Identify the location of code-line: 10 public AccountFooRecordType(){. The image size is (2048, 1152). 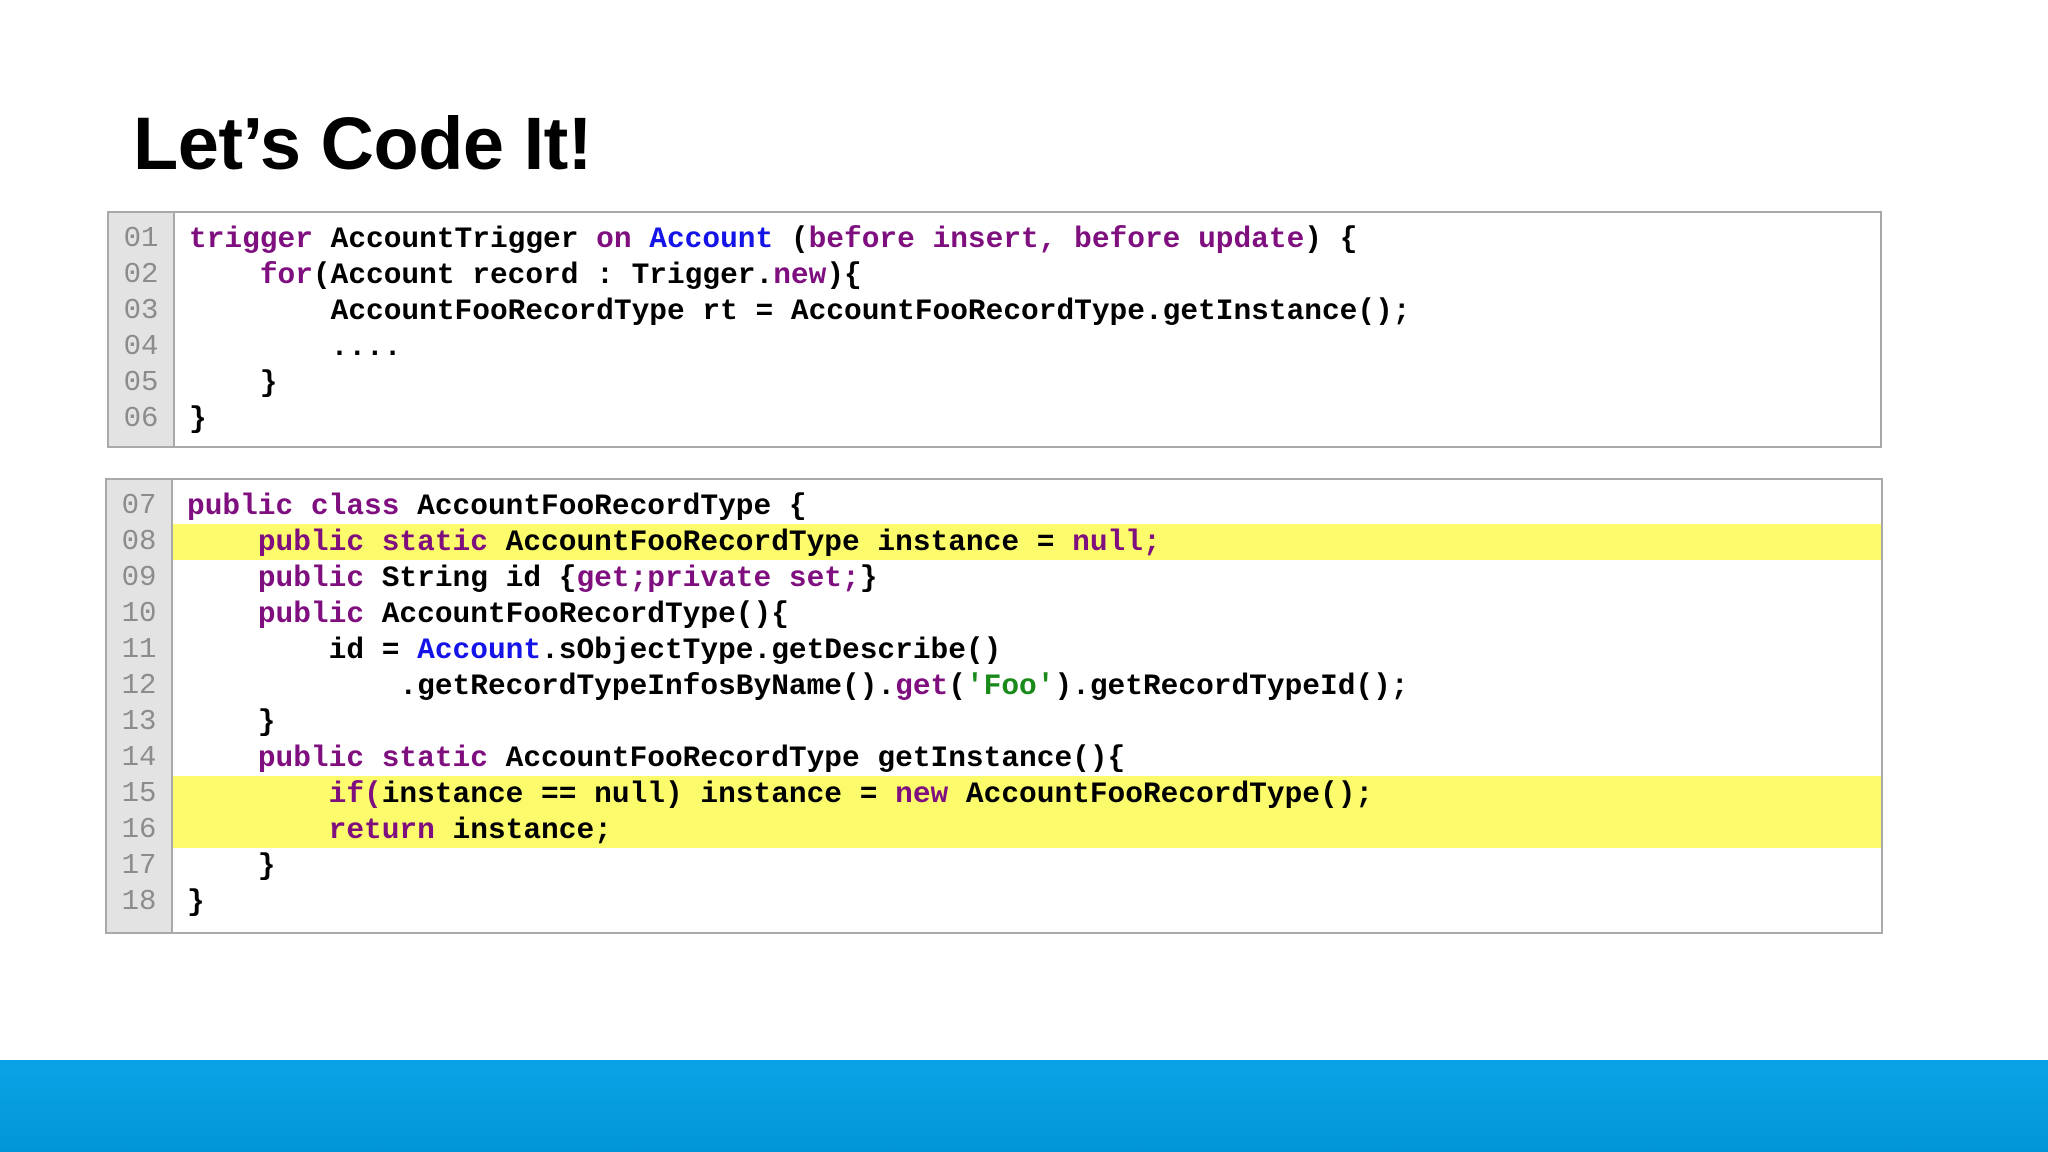
(994, 614).